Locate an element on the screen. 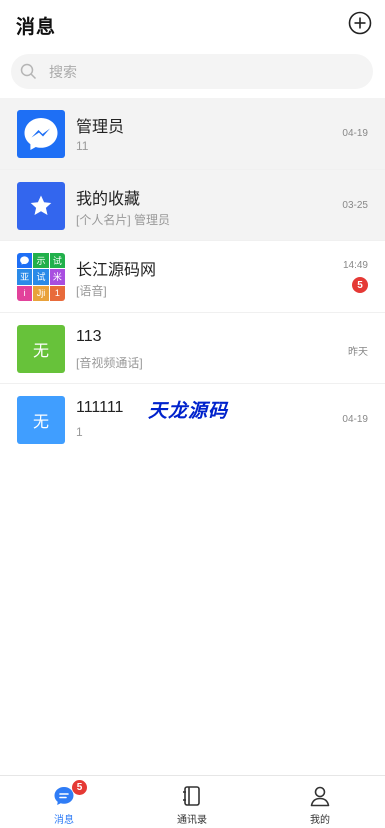 This screenshot has width=385, height=828. tab-label: 消息 is located at coordinates (64, 820).